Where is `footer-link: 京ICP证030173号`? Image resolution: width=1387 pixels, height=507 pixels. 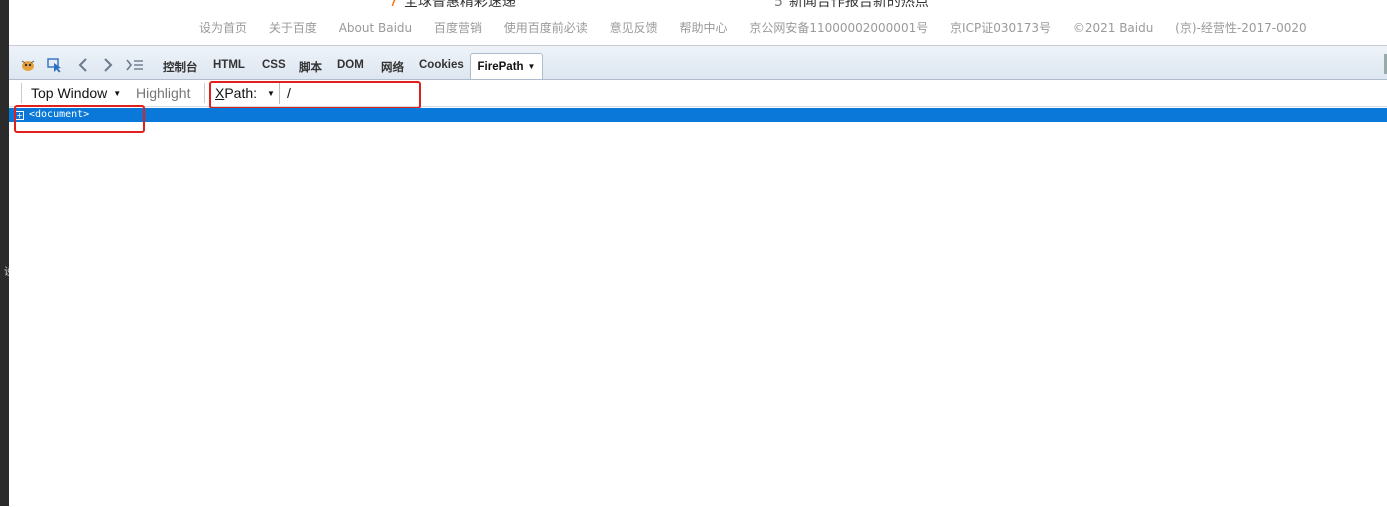 footer-link: 京ICP证030173号 is located at coordinates (1000, 28).